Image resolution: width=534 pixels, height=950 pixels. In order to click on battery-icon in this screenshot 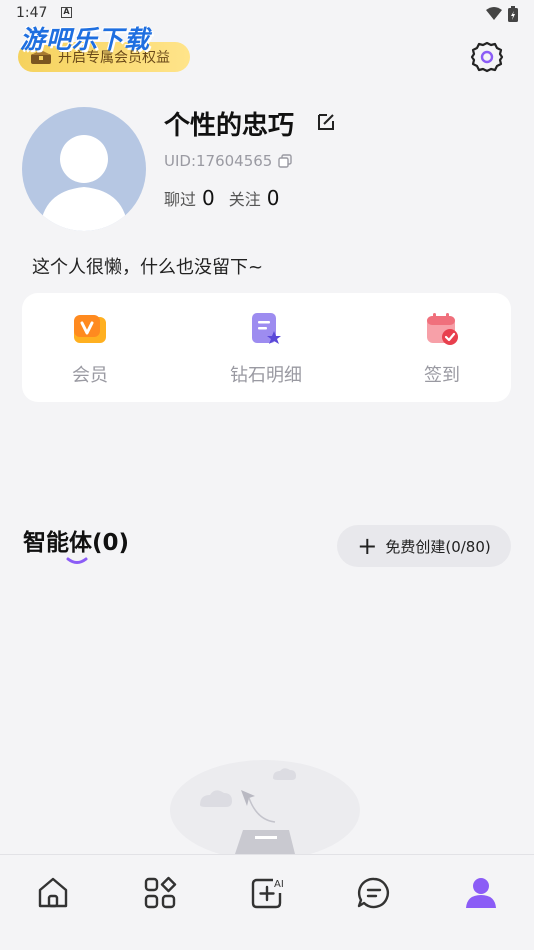, I will do `click(513, 14)`.